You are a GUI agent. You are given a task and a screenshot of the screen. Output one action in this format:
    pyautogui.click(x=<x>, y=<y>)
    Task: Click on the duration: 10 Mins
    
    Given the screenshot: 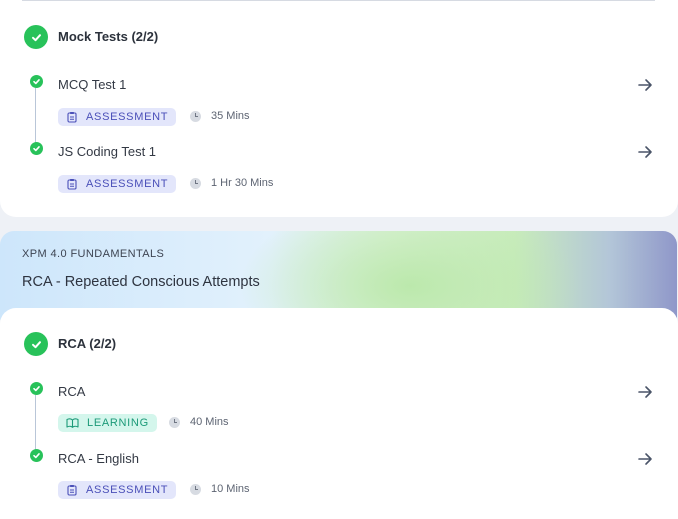 What is the action you would take?
    pyautogui.click(x=220, y=489)
    